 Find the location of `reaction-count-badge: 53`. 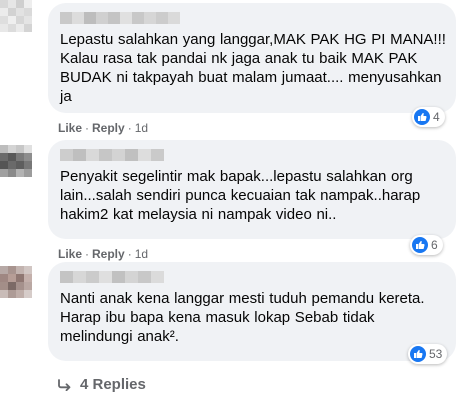

reaction-count-badge: 53 is located at coordinates (428, 354).